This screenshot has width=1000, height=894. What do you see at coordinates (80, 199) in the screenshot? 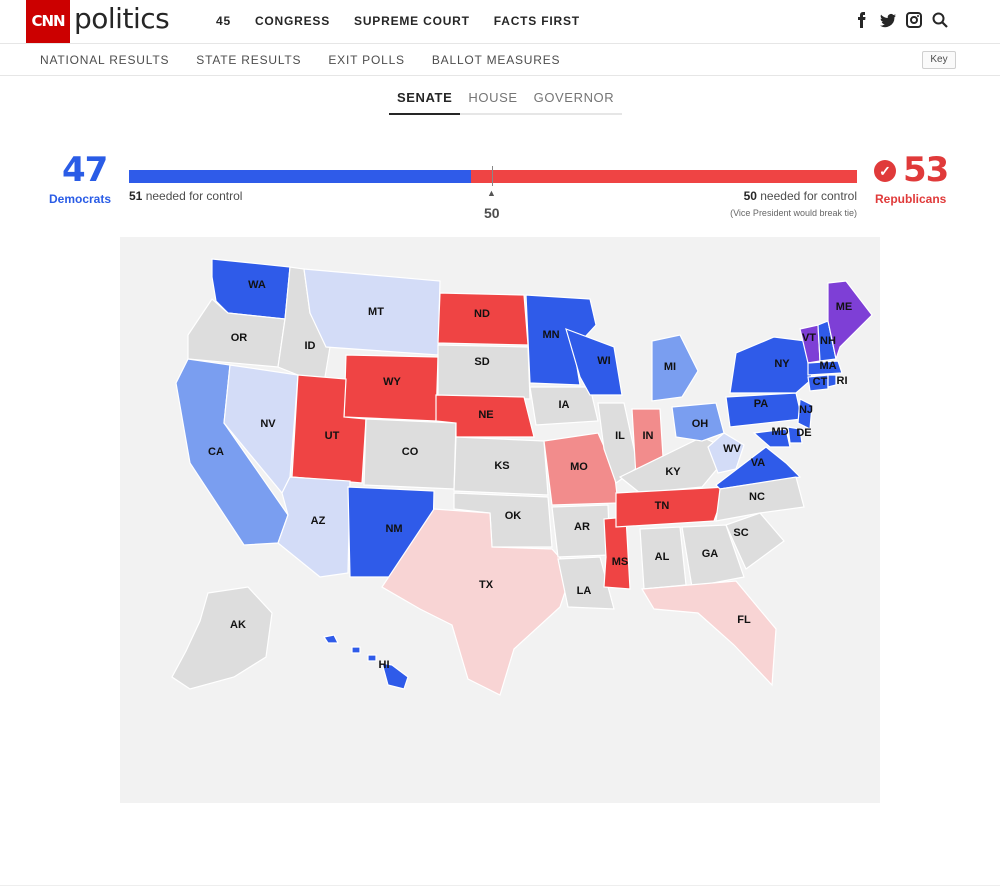
I see `democrats-label: Democrats` at bounding box center [80, 199].